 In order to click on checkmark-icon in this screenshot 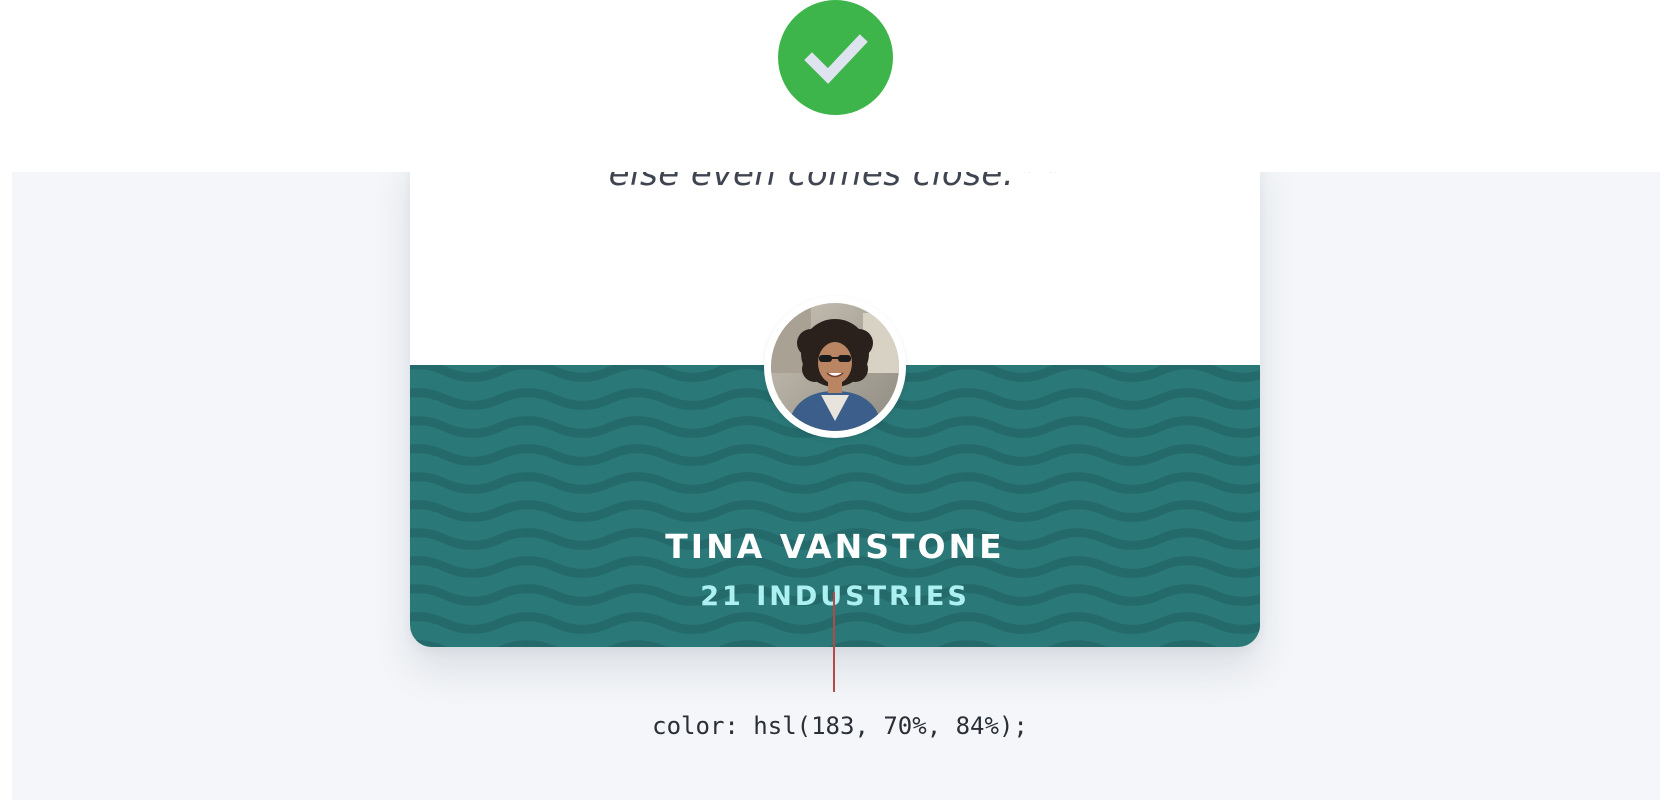, I will do `click(835, 58)`.